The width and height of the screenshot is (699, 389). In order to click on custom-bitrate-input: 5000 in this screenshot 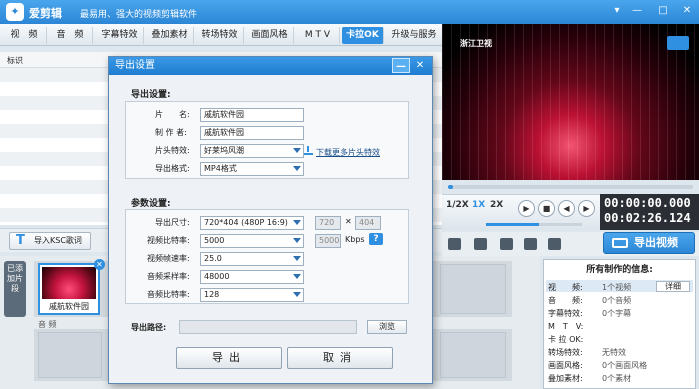, I will do `click(328, 241)`.